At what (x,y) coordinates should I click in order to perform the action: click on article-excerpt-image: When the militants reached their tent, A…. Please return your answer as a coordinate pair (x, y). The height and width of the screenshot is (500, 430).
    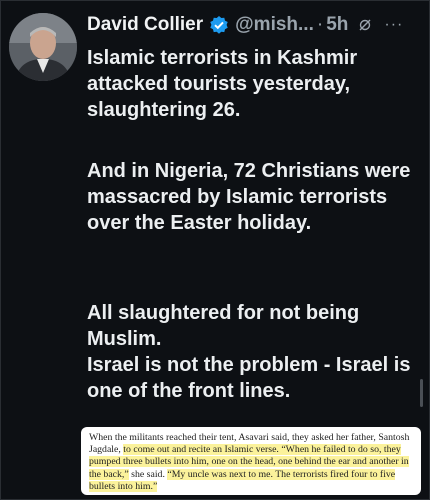
    Looking at the image, I should click on (251, 461).